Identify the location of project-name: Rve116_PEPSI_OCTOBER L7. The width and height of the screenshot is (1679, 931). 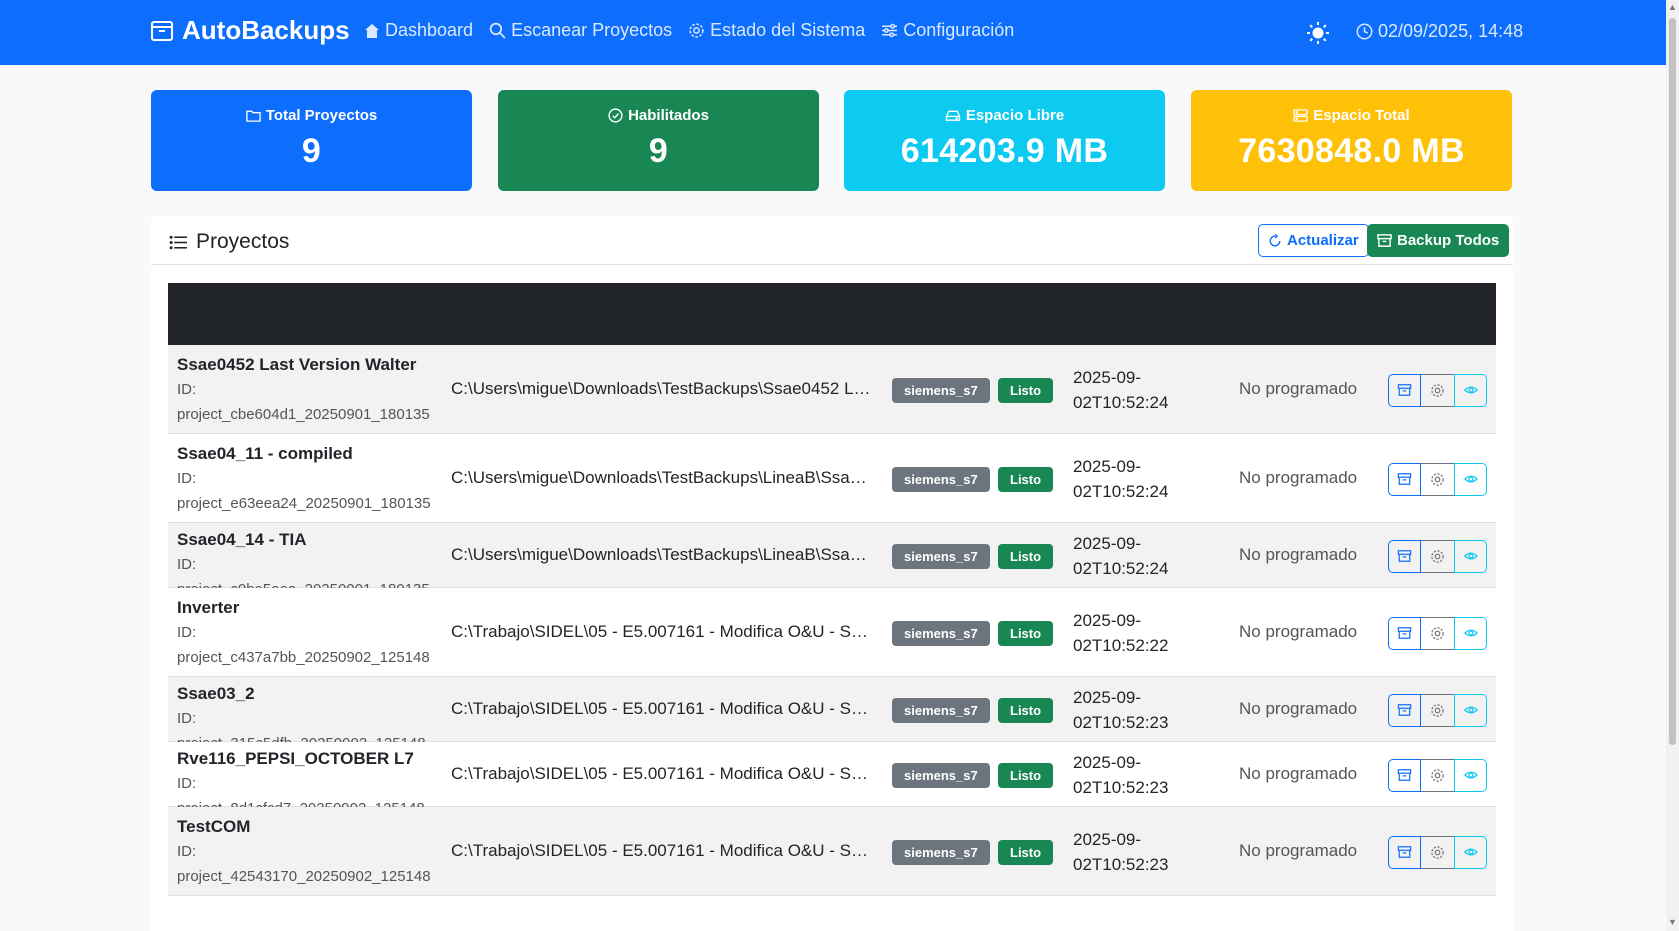
(295, 758).